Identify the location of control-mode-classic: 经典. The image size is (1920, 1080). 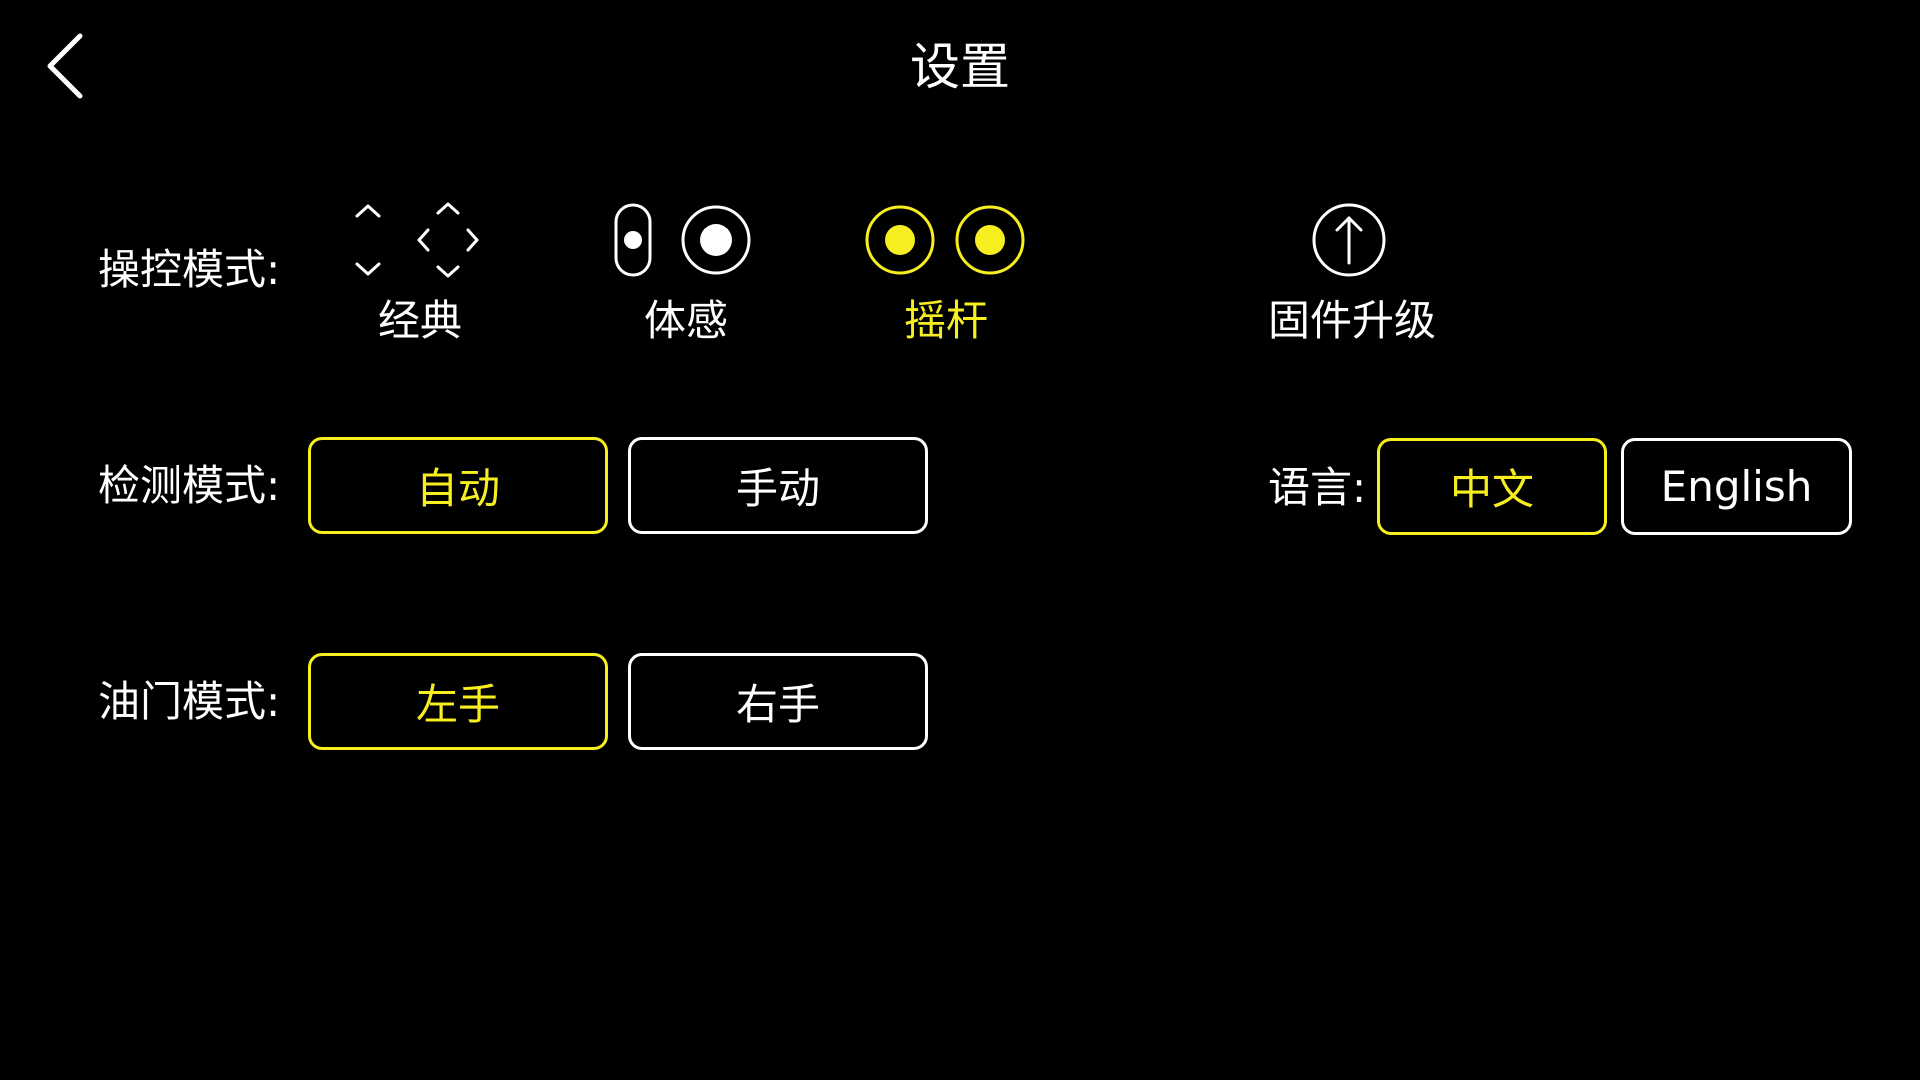
(420, 275).